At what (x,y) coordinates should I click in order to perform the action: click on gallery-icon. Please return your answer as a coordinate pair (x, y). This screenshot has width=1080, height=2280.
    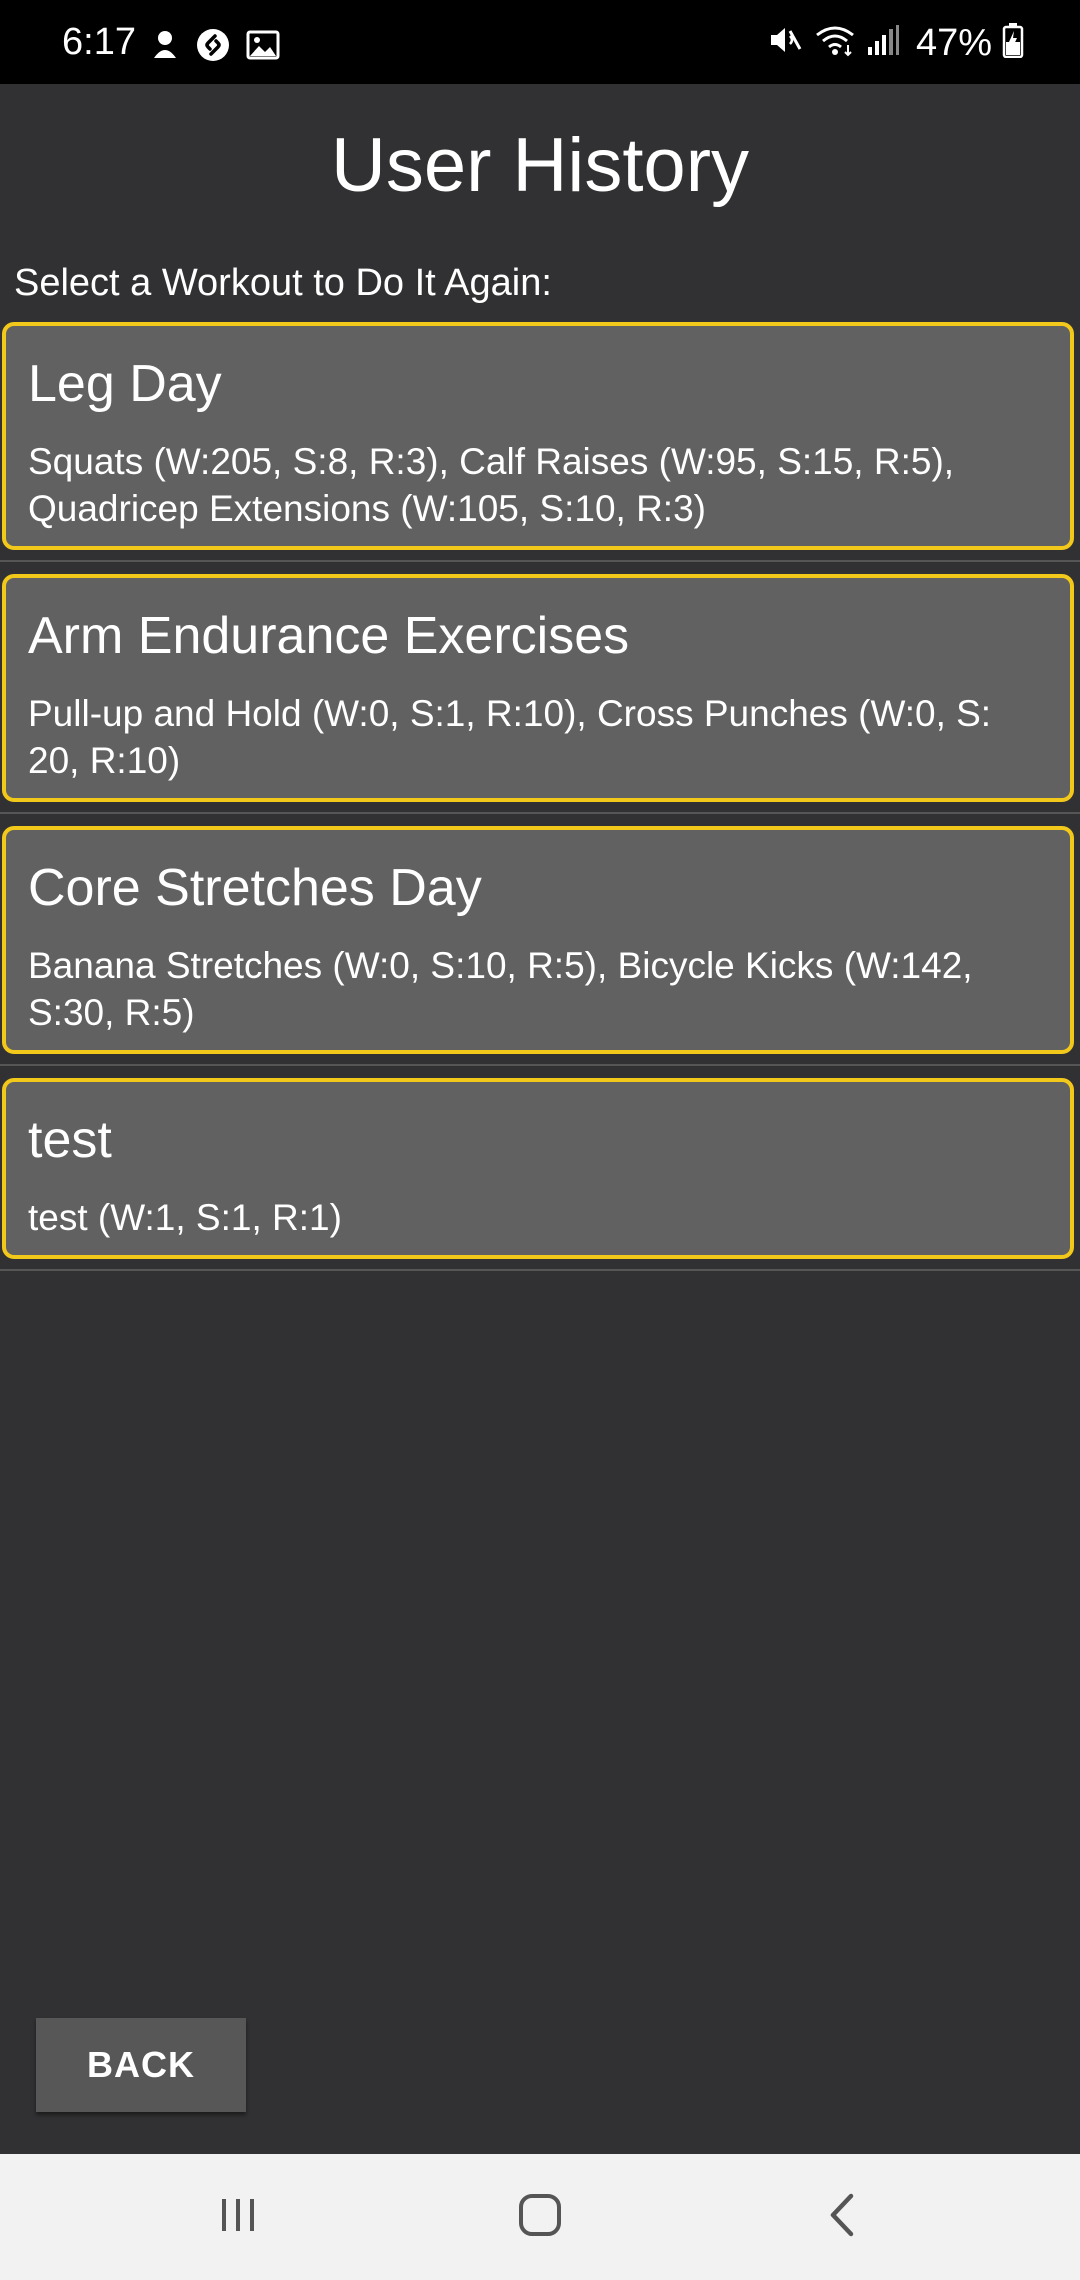
    Looking at the image, I should click on (263, 47).